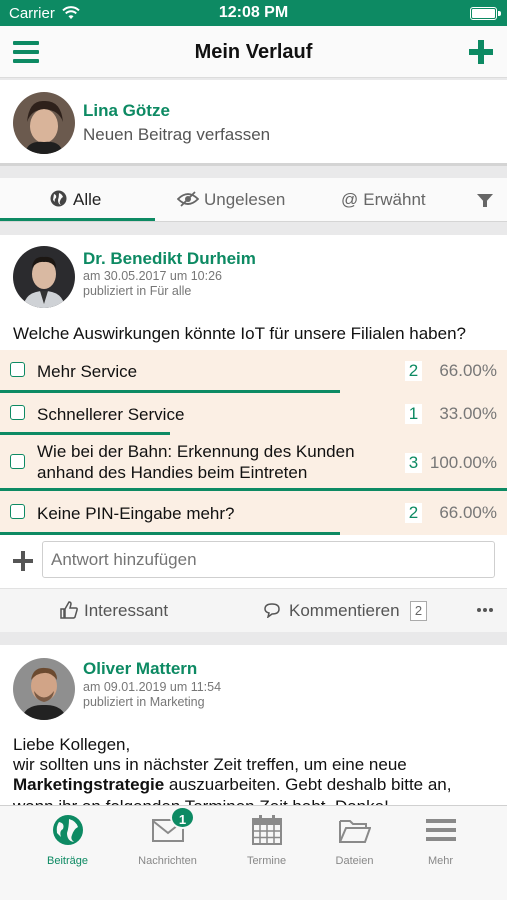 Image resolution: width=507 pixels, height=900 pixels. What do you see at coordinates (253, 123) in the screenshot?
I see `post-composer: Lina Götze Neuen Beitrag verfassen` at bounding box center [253, 123].